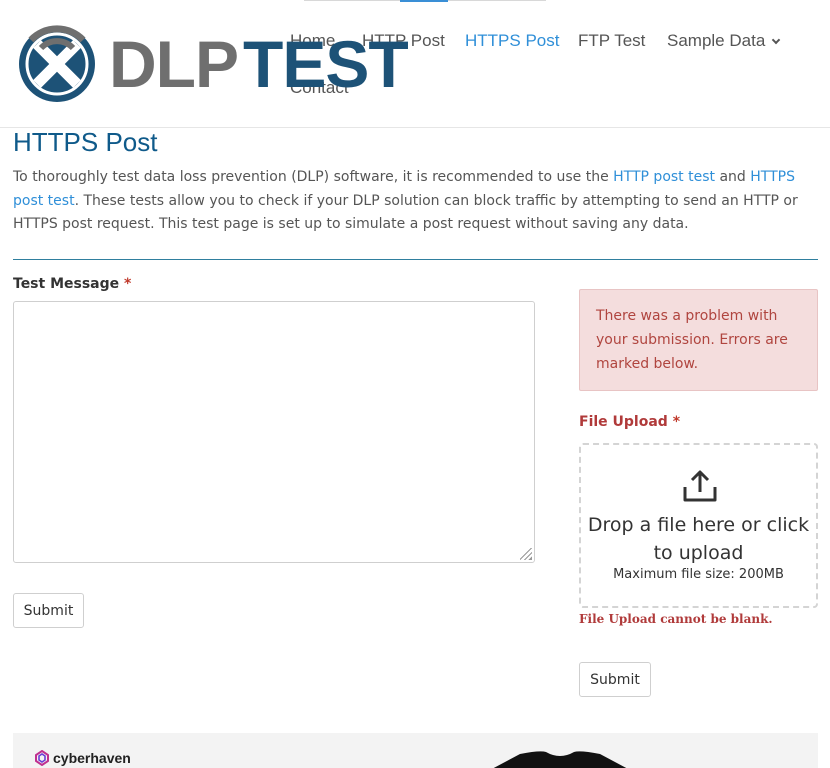  What do you see at coordinates (57, 63) in the screenshot?
I see `dlp-x-wifi-icon` at bounding box center [57, 63].